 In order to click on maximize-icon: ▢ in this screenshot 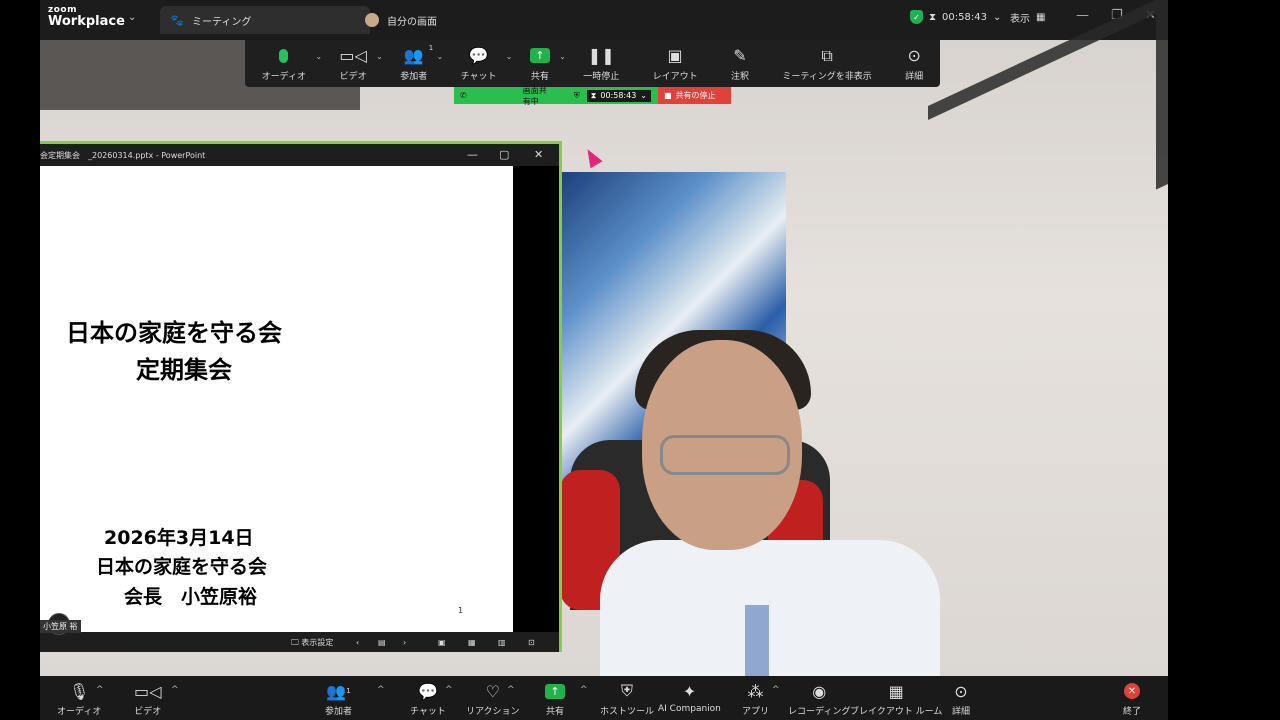, I will do `click(504, 154)`.